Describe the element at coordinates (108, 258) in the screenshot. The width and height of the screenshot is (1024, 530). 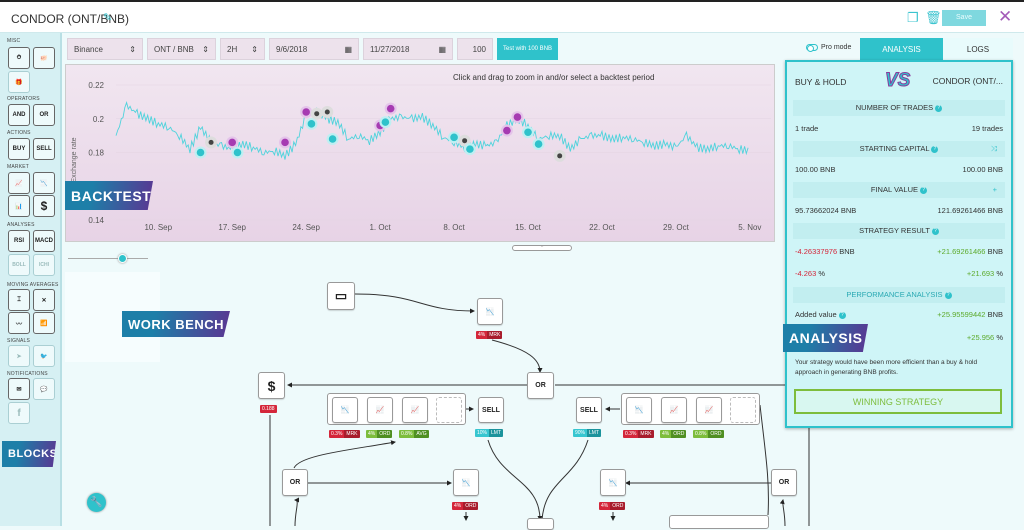
I see `zoom-slider-track` at that location.